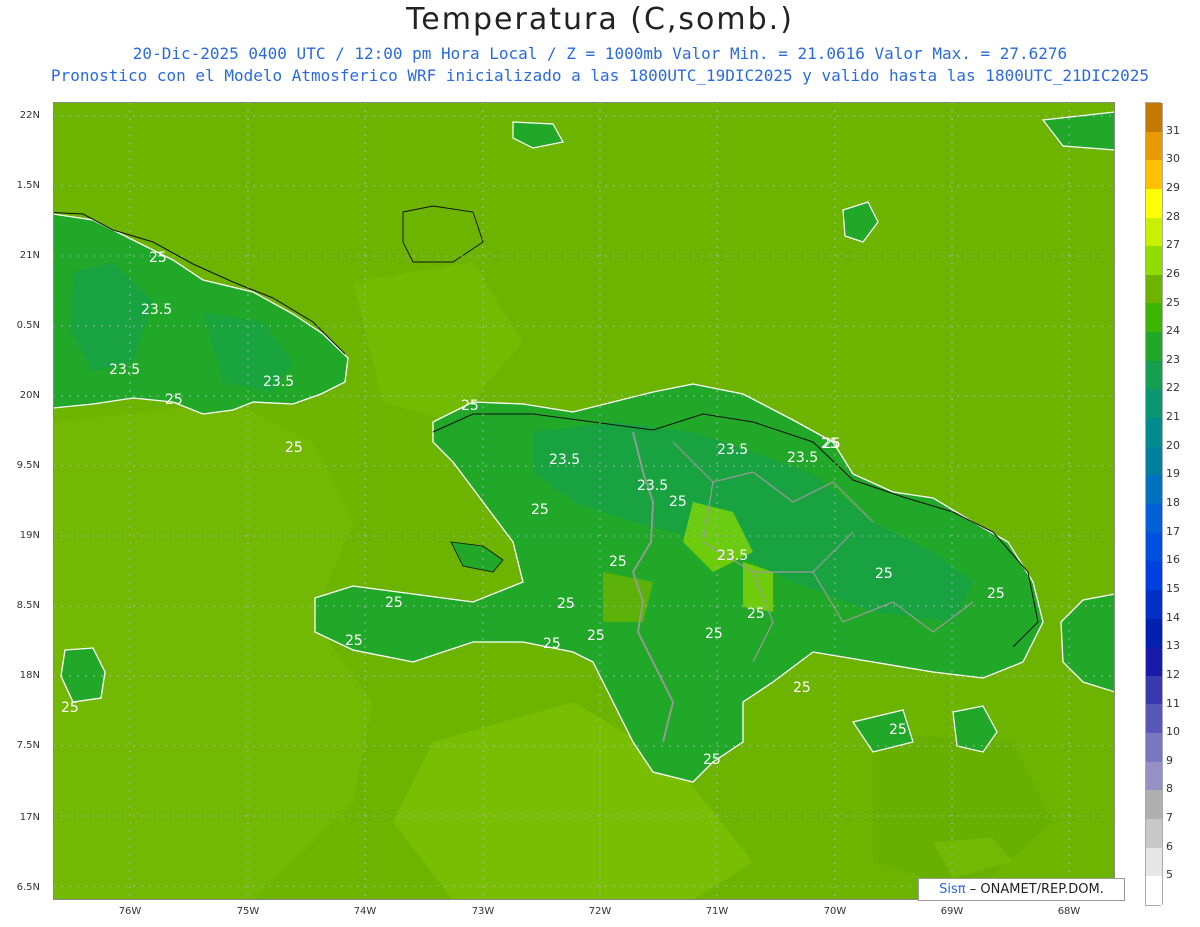  I want to click on lat-label: 22N, so click(29, 115).